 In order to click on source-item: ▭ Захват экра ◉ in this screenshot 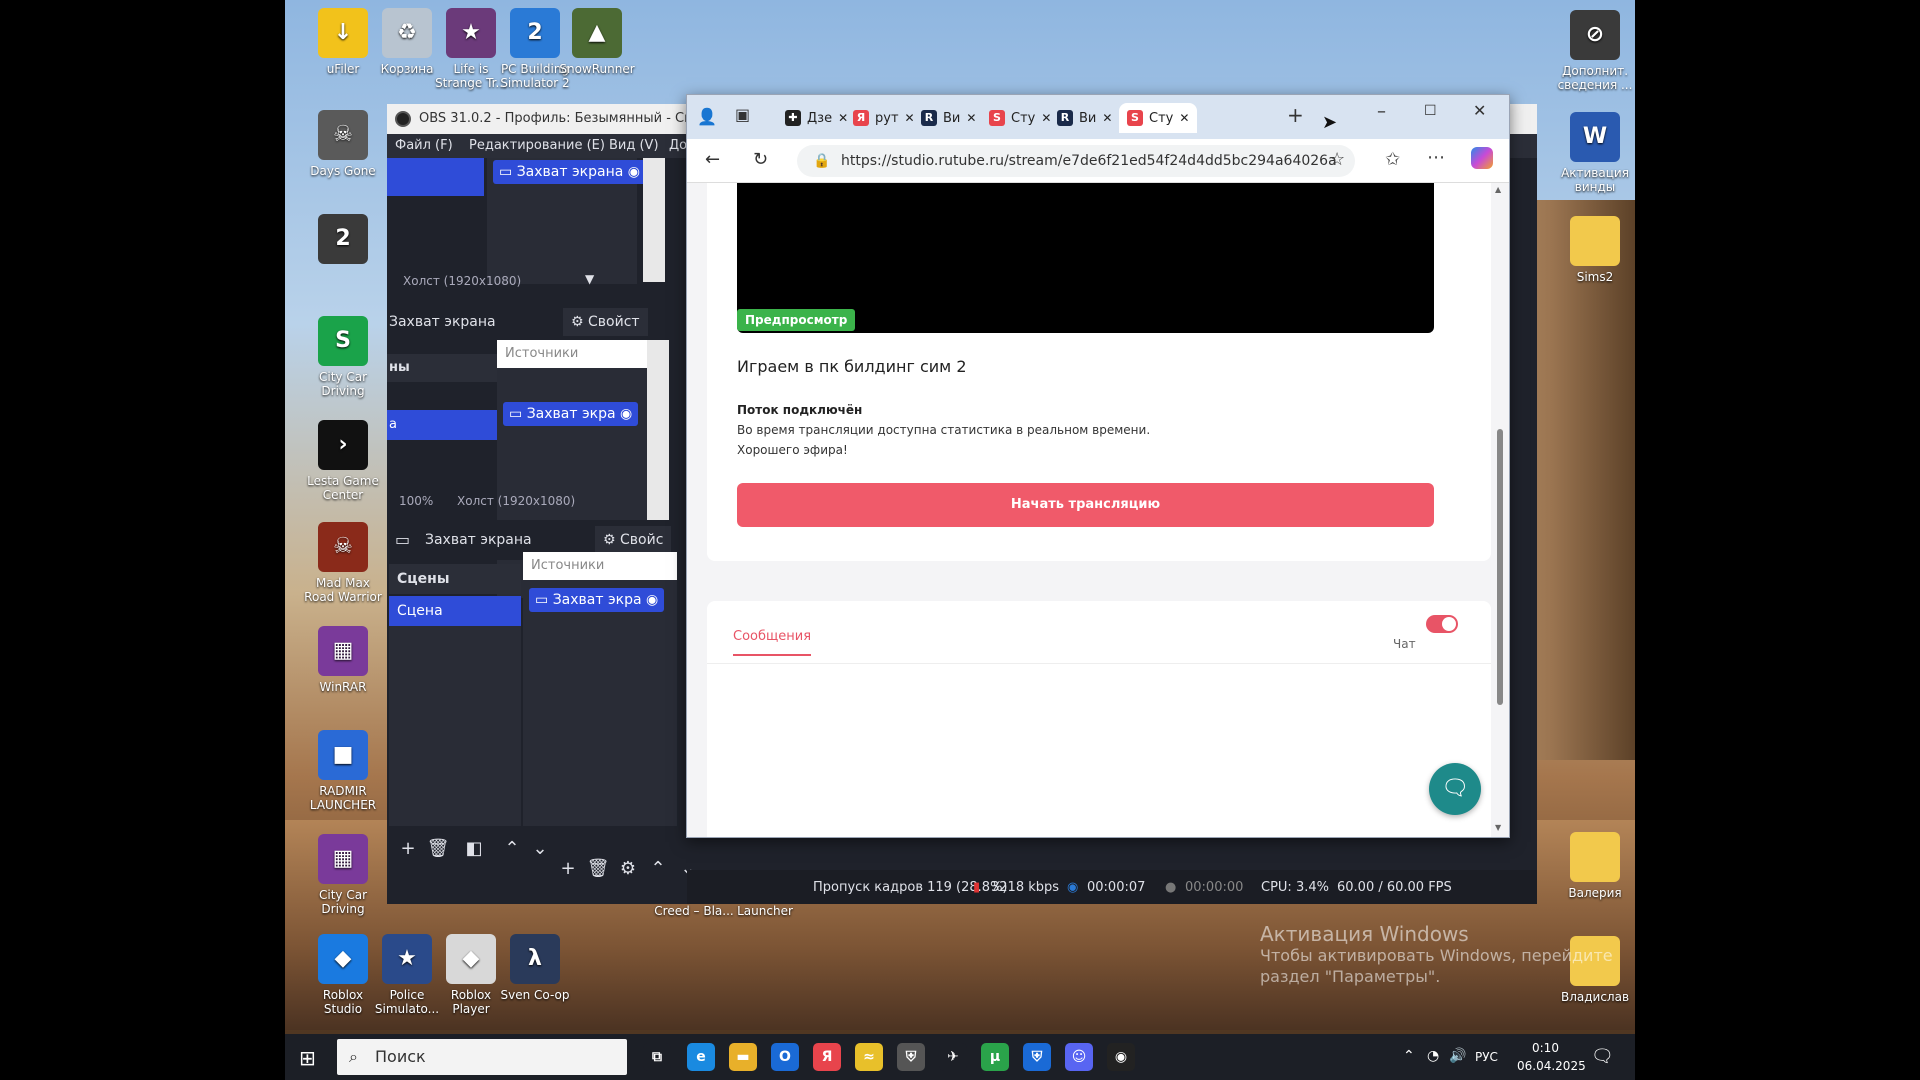, I will do `click(597, 600)`.